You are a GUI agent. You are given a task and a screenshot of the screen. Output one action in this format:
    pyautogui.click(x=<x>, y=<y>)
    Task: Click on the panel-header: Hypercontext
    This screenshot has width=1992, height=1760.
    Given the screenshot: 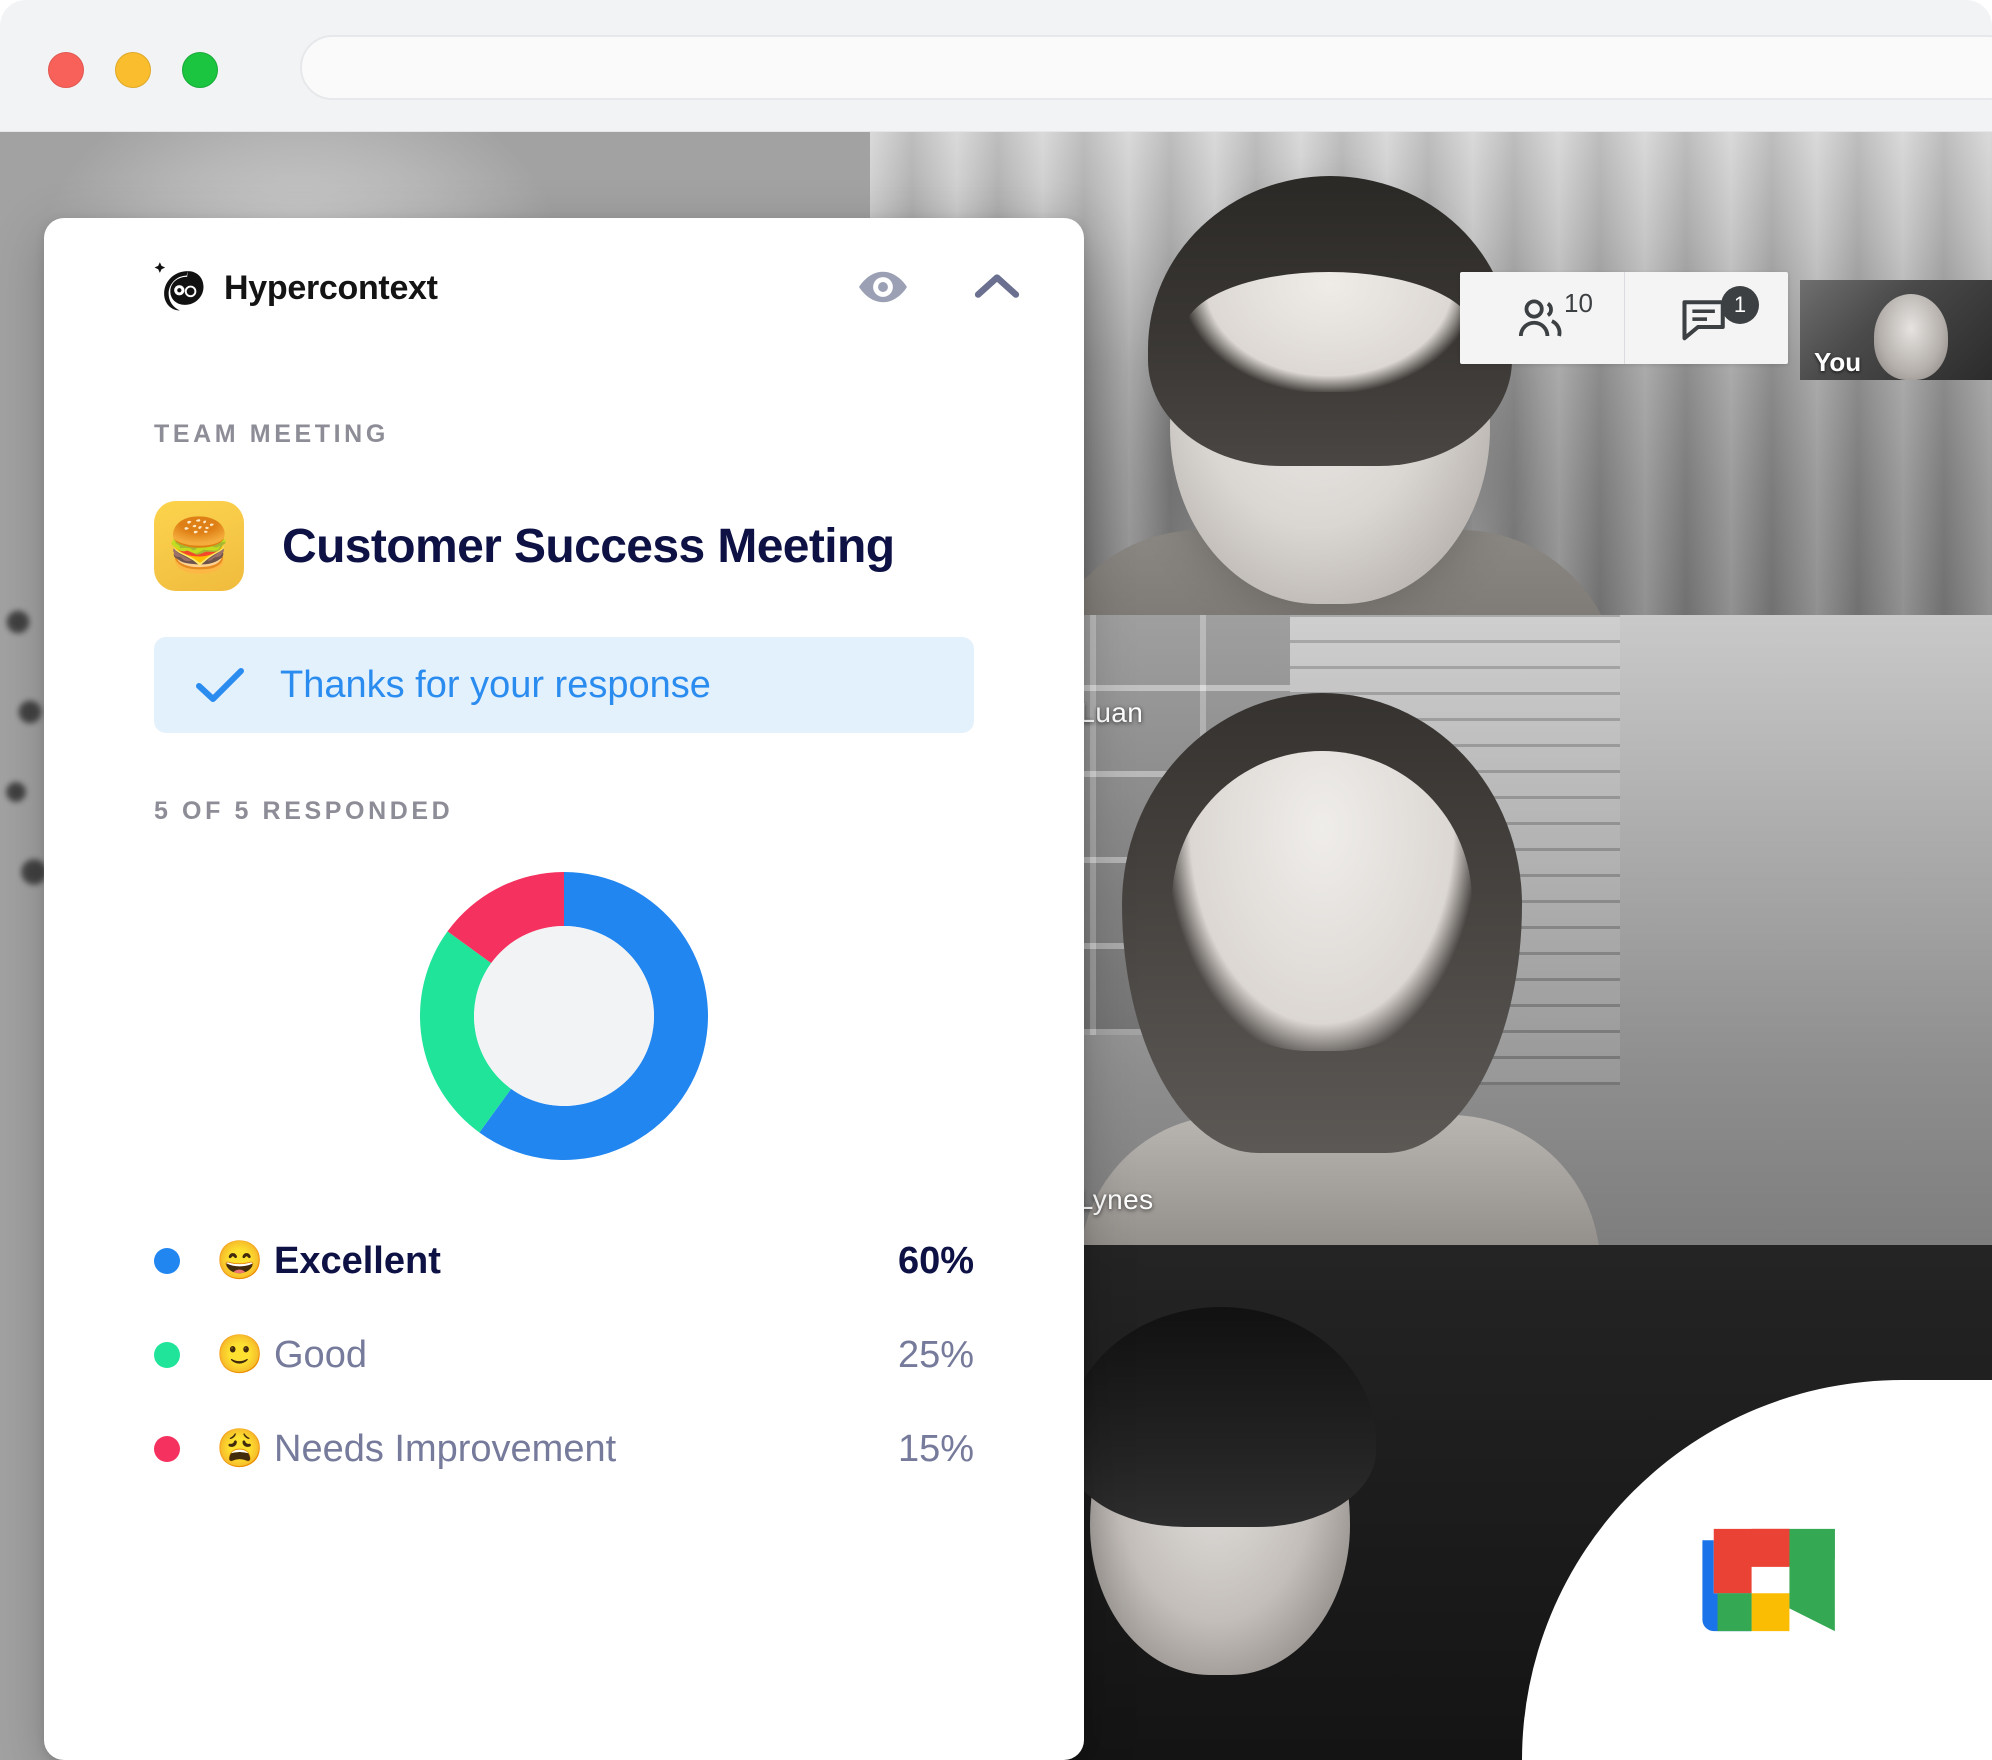 What is the action you would take?
    pyautogui.click(x=564, y=288)
    